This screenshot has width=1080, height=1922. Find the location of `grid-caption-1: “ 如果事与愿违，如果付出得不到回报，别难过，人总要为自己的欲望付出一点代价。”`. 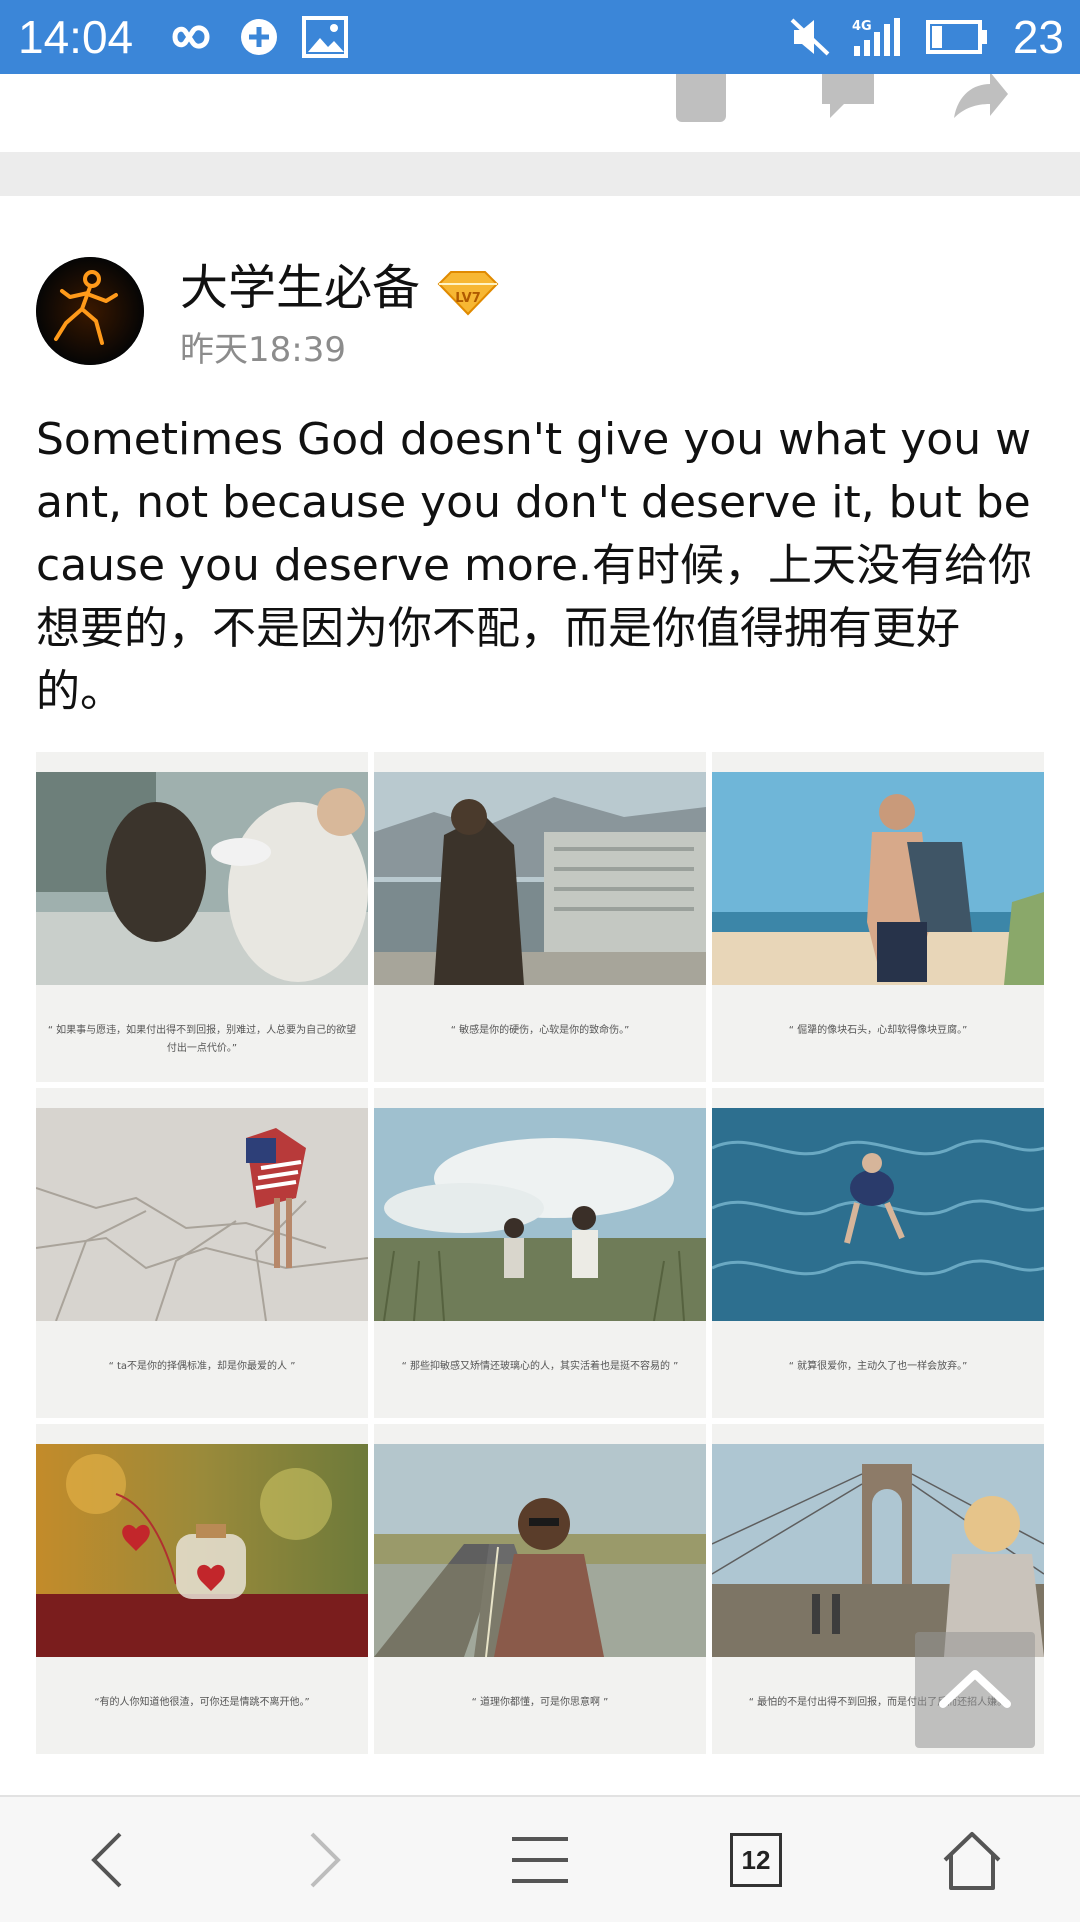

grid-caption-1: “ 如果事与愿违，如果付出得不到回报，别难过，人总要为自己的欲望付出一点代价。” is located at coordinates (202, 1039).